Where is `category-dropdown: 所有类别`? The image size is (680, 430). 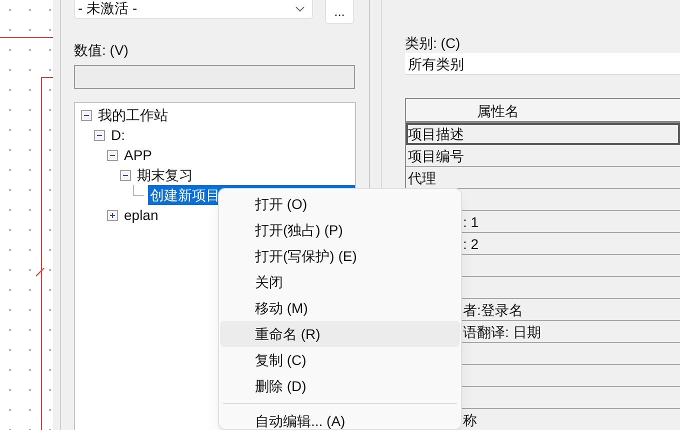 category-dropdown: 所有类别 is located at coordinates (542, 64).